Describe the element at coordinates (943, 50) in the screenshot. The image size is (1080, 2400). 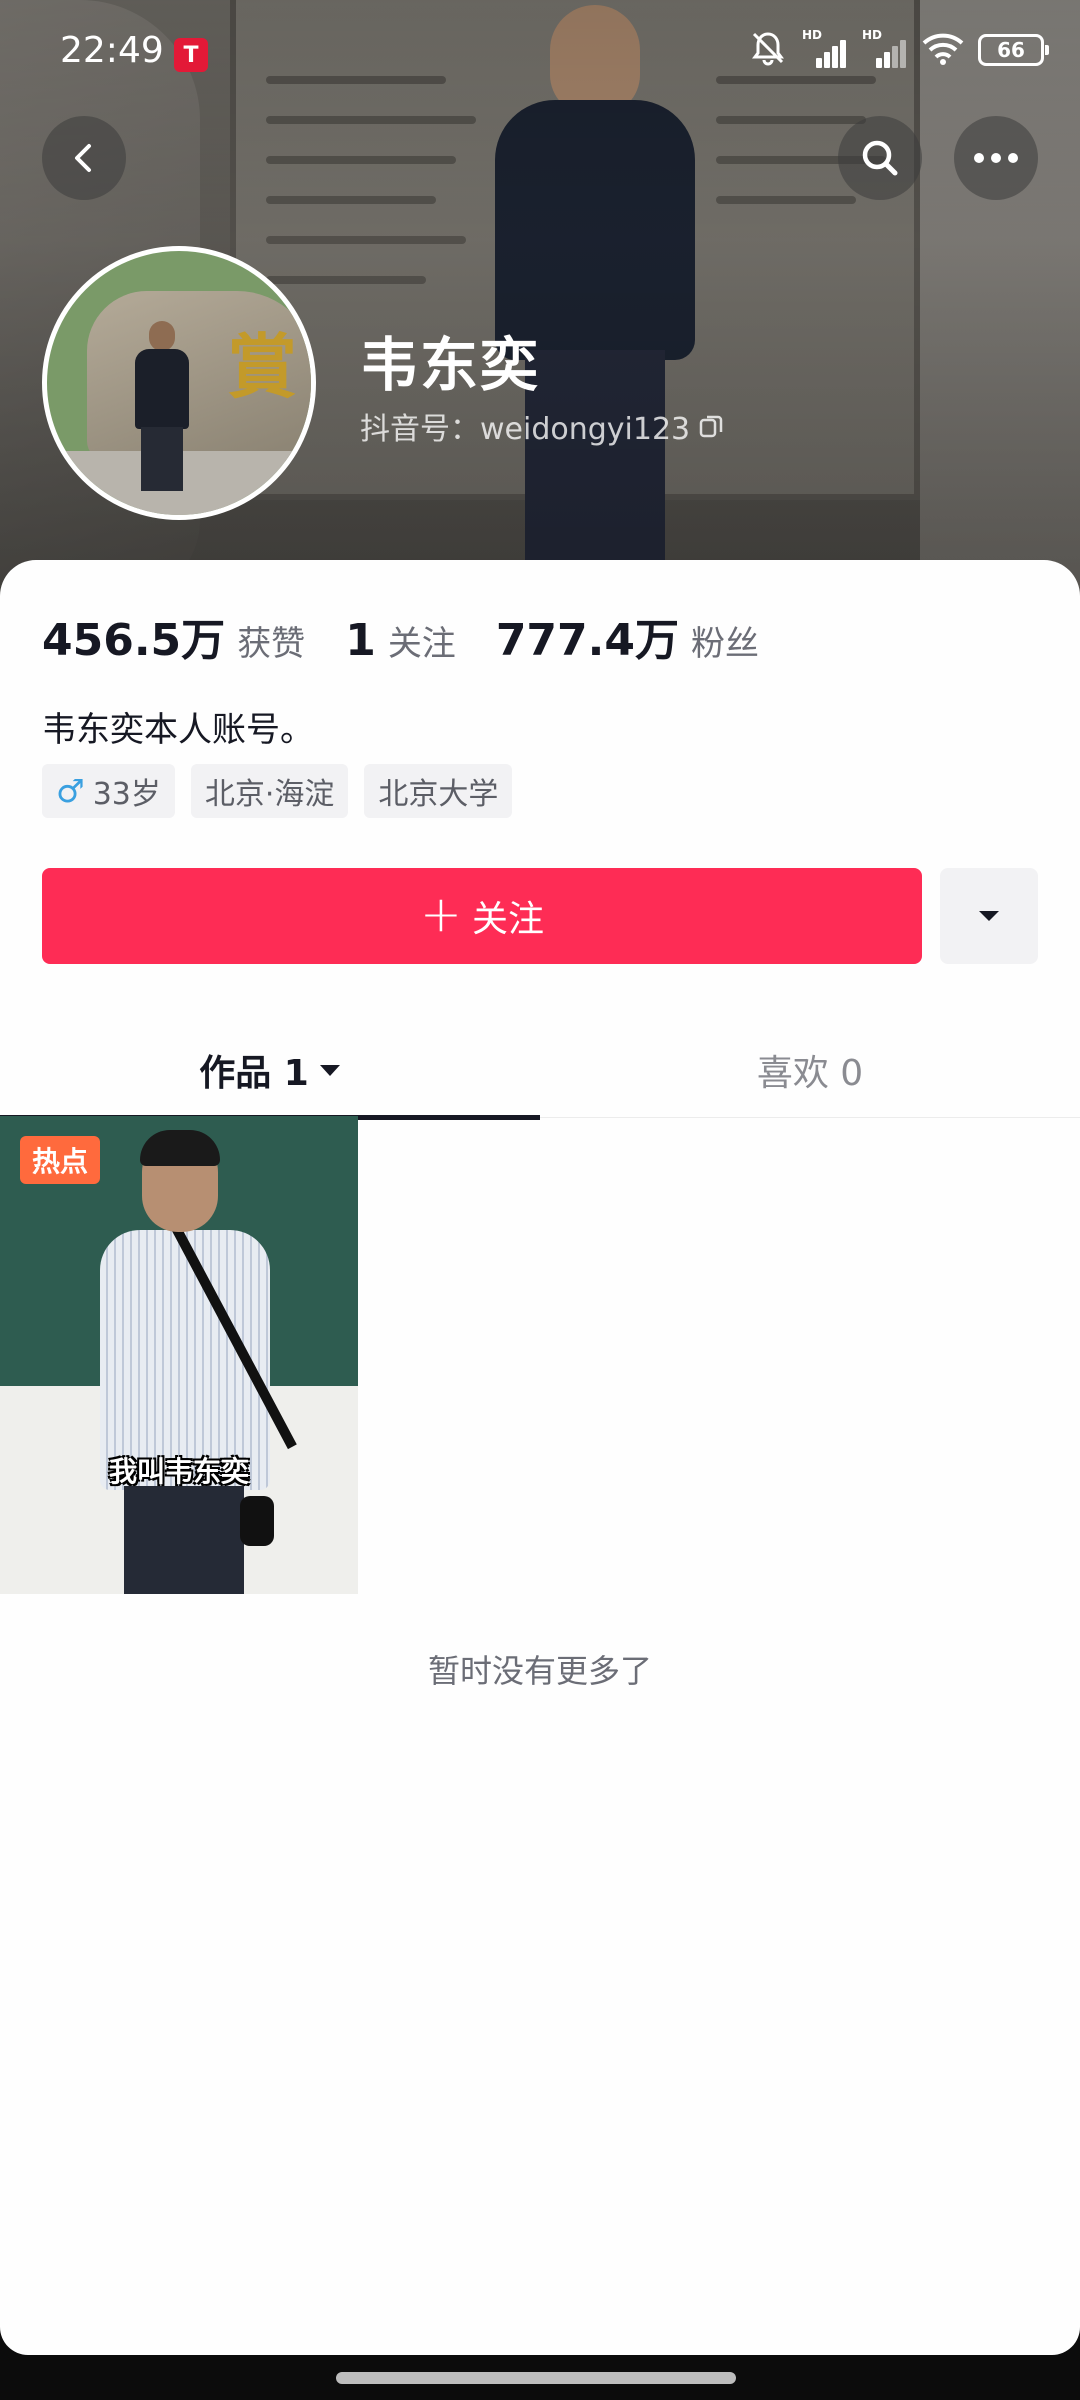
I see `wifi-icon` at that location.